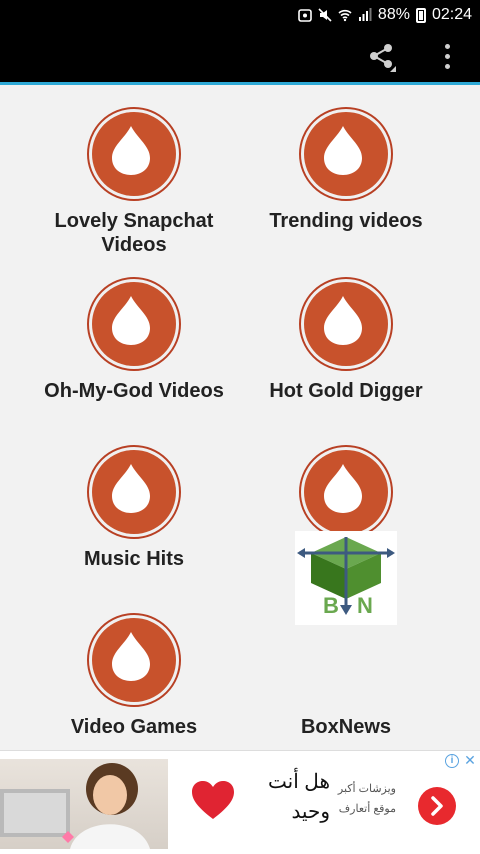  What do you see at coordinates (452, 761) in the screenshot?
I see `info-icon: i` at bounding box center [452, 761].